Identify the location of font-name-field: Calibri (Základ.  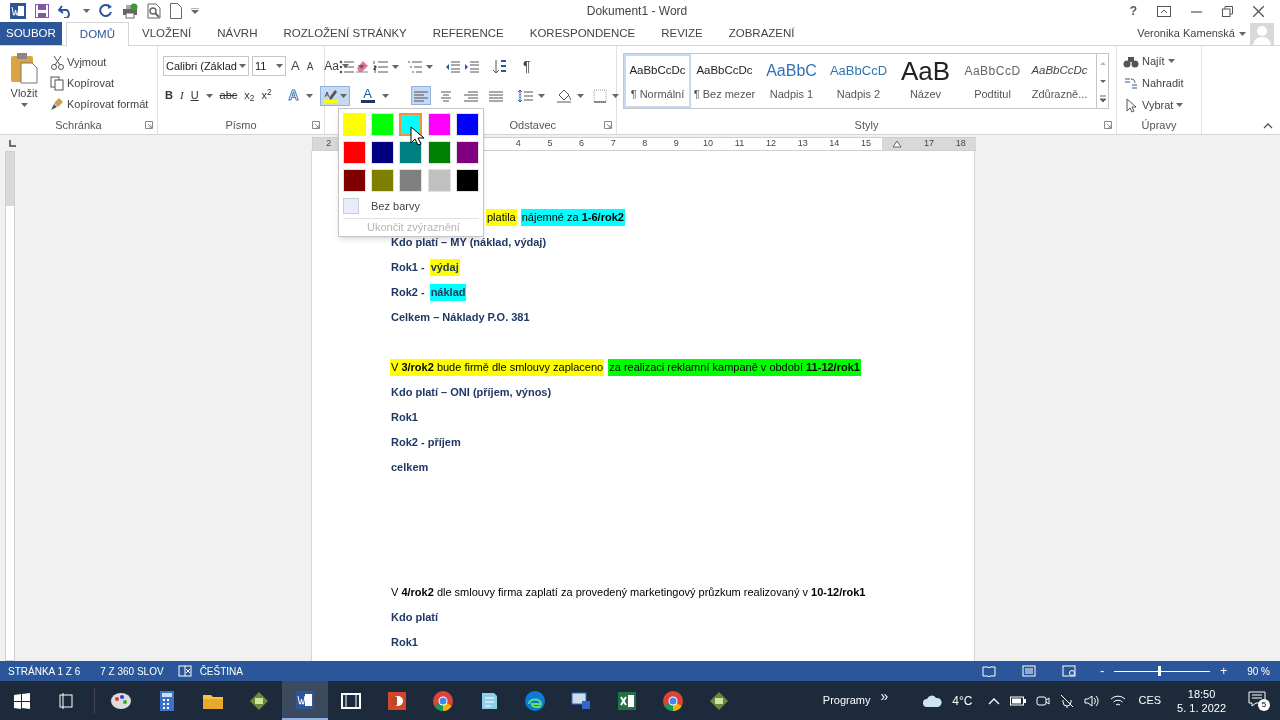
(206, 66).